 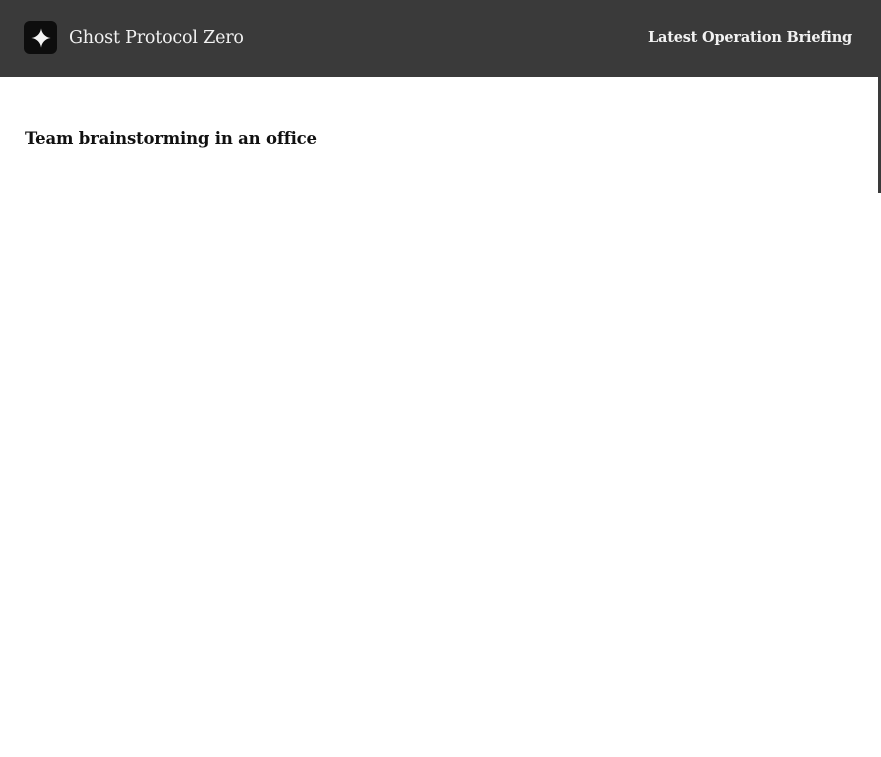 What do you see at coordinates (171, 138) in the screenshot?
I see `page-title: Team brainstorming in an office` at bounding box center [171, 138].